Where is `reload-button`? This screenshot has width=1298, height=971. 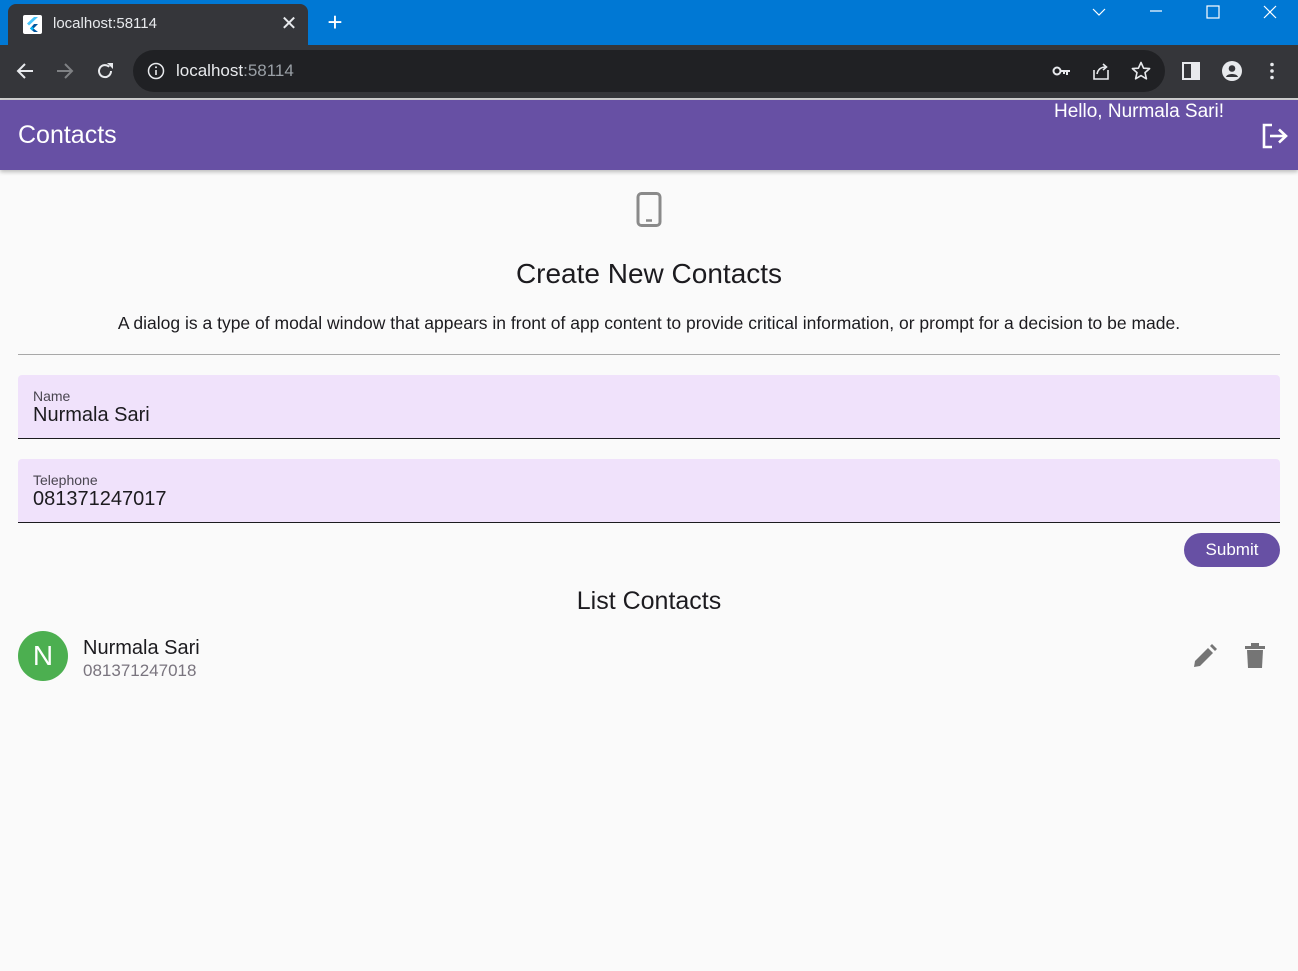 reload-button is located at coordinates (105, 71).